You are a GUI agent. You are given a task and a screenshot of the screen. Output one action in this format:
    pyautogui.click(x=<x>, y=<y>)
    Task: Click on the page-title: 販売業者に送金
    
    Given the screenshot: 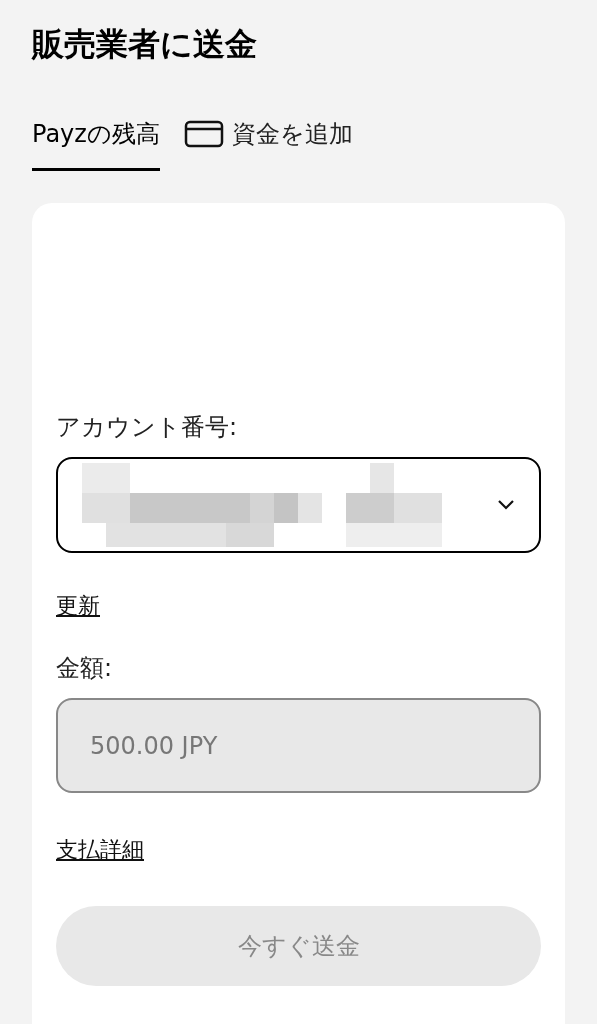 What is the action you would take?
    pyautogui.click(x=145, y=44)
    